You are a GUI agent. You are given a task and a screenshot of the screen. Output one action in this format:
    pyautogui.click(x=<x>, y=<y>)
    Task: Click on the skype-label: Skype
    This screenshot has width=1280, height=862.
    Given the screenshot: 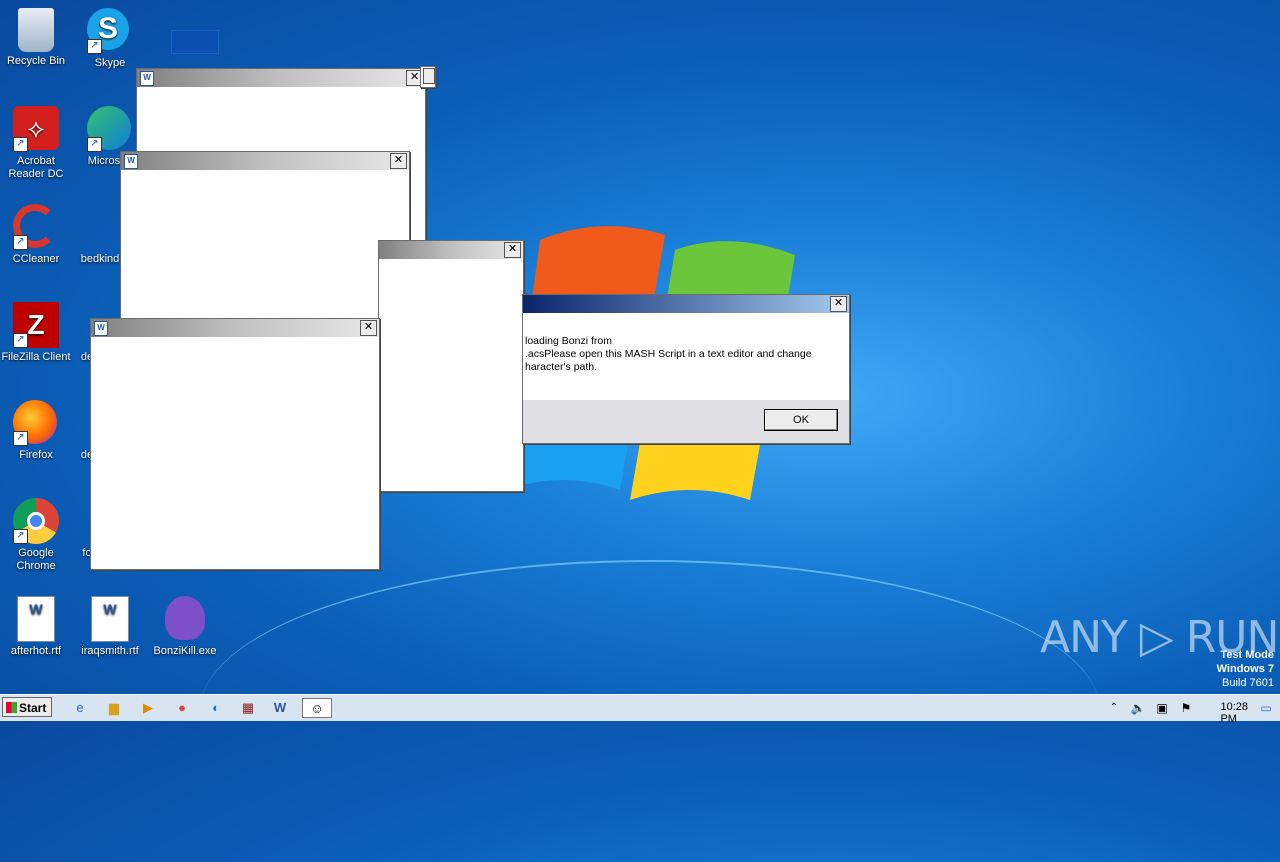 What is the action you would take?
    pyautogui.click(x=110, y=63)
    